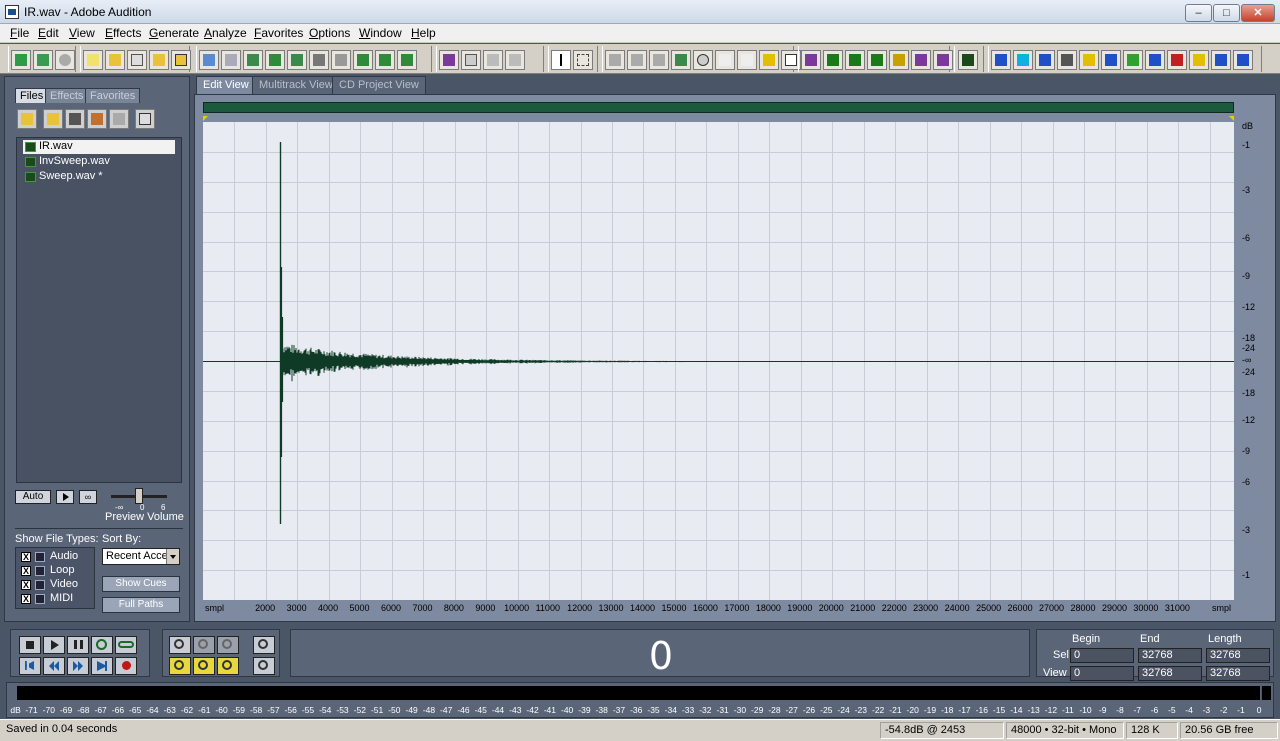 The image size is (1280, 741). Describe the element at coordinates (1102, 655) in the screenshot. I see `sel-begin-field: 0` at that location.